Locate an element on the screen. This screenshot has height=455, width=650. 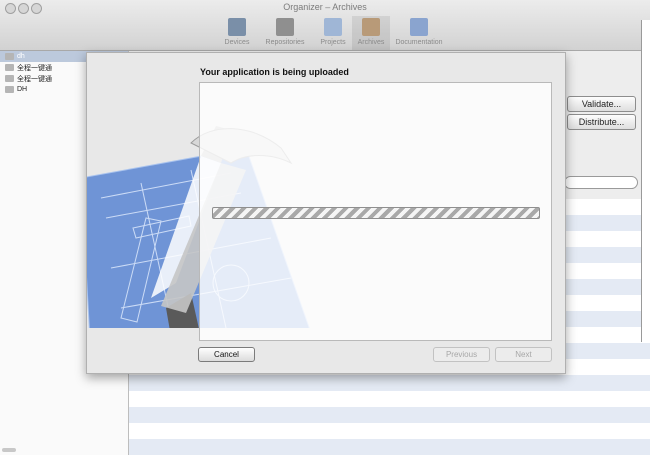
toolbar-repositories: Repositories is located at coordinates (285, 33).